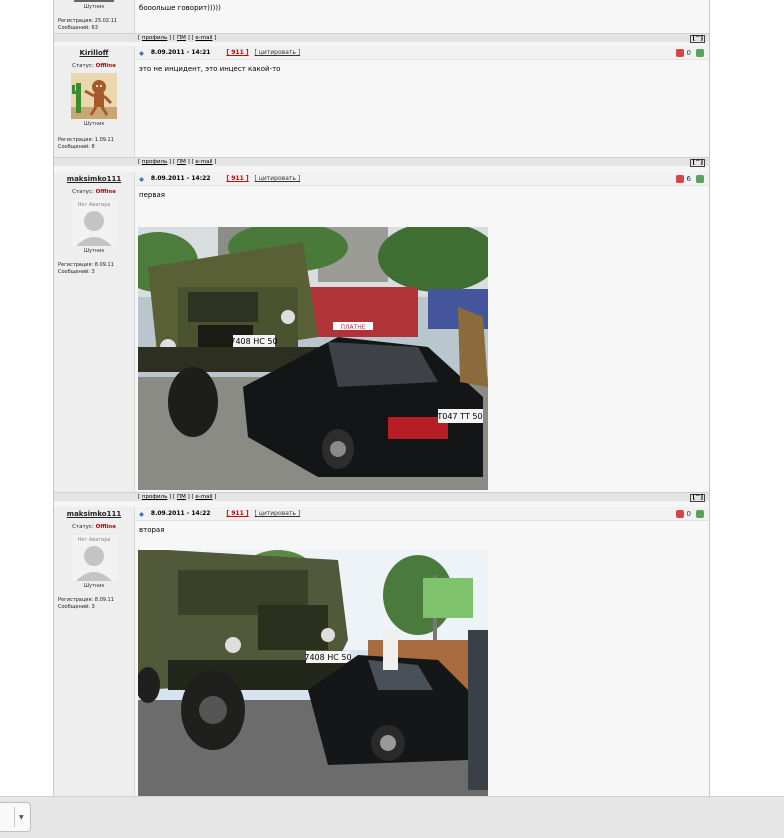  I want to click on post-rating: 6, so click(689, 179).